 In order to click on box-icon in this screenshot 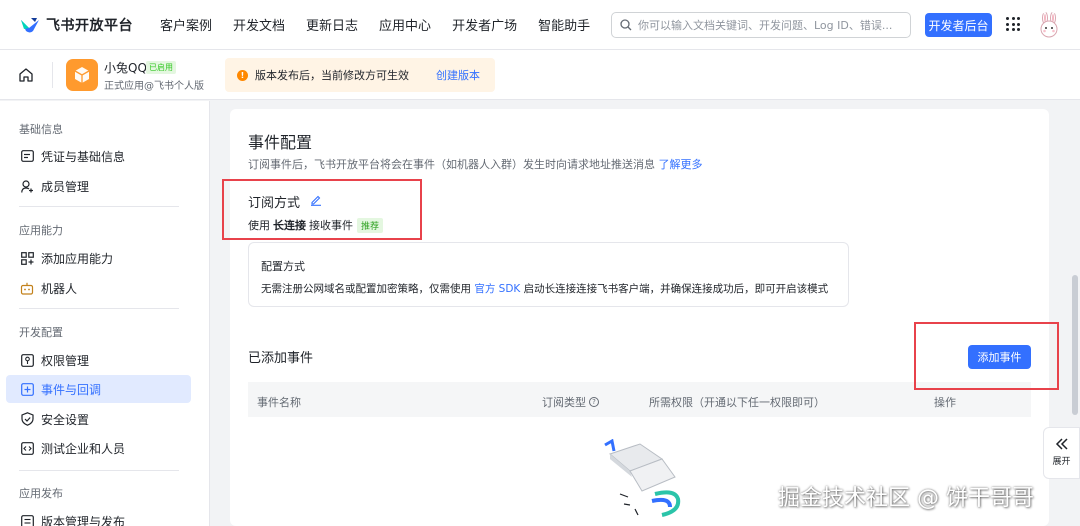, I will do `click(82, 75)`.